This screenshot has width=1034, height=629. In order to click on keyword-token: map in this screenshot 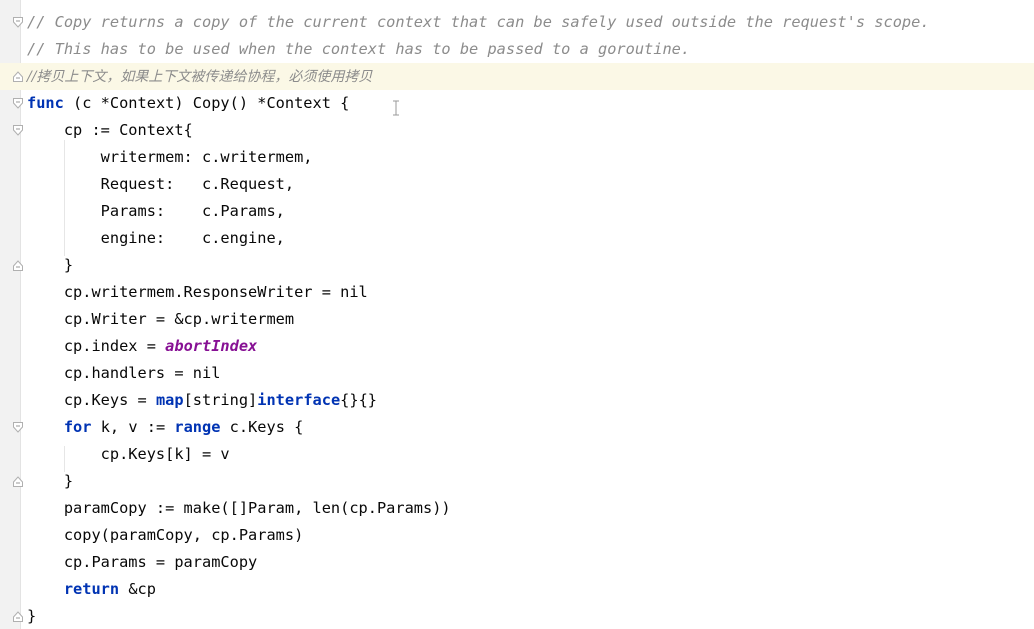, I will do `click(169, 400)`.